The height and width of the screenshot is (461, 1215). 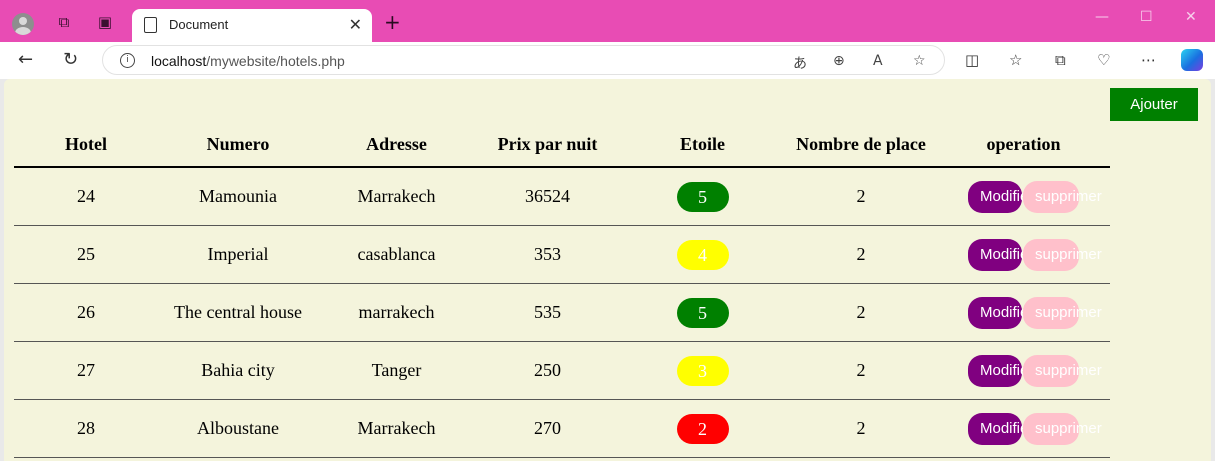 What do you see at coordinates (919, 61) in the screenshot?
I see `favorite-star-icon: ☆` at bounding box center [919, 61].